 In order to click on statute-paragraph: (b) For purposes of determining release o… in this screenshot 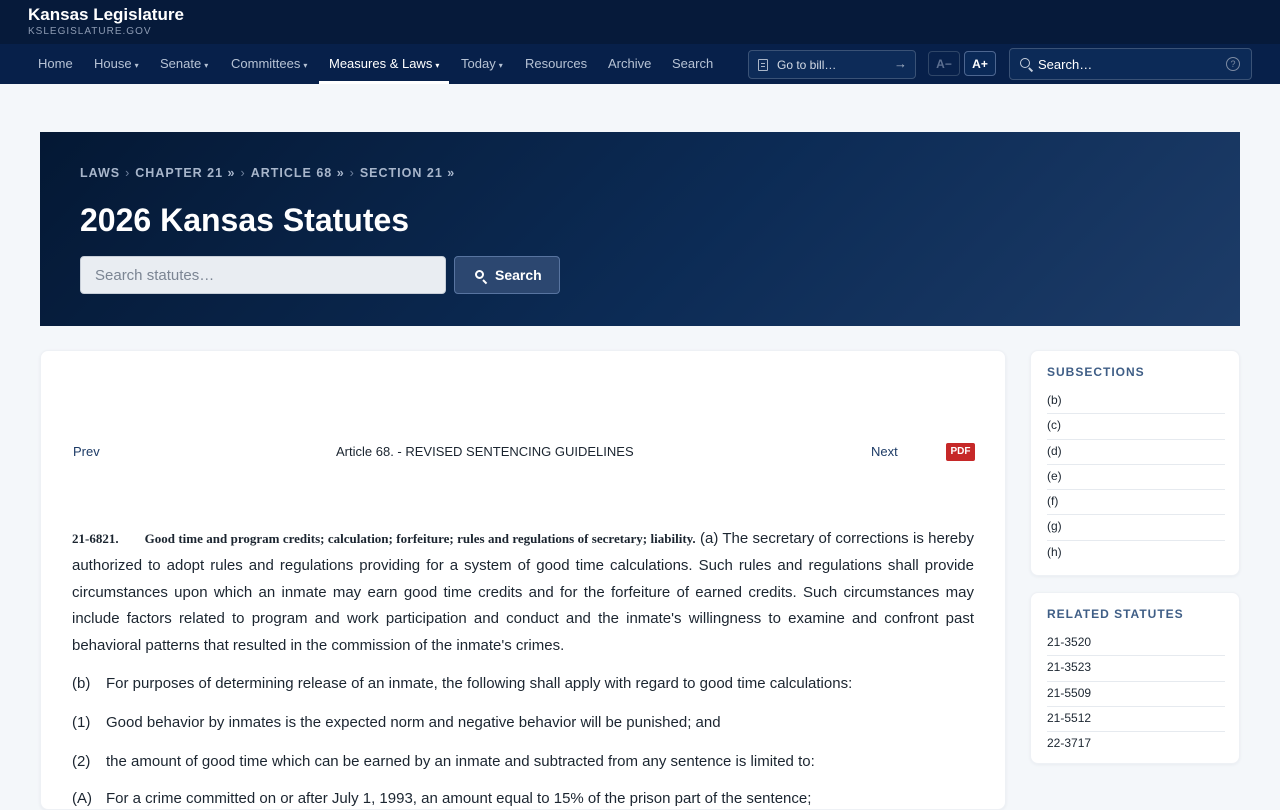, I will do `click(523, 683)`.